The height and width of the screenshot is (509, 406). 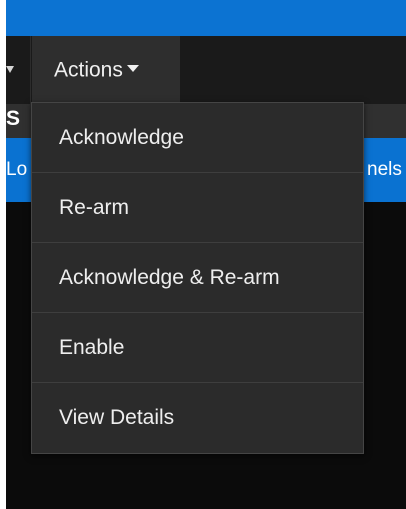 What do you see at coordinates (197, 348) in the screenshot?
I see `menu-item-enable: Enable` at bounding box center [197, 348].